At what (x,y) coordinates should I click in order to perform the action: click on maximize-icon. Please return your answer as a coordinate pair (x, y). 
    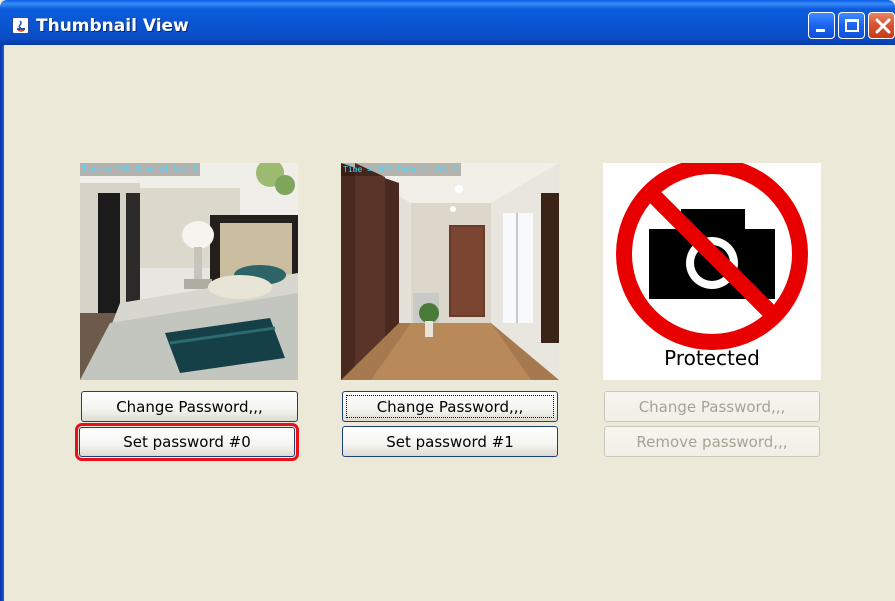
    Looking at the image, I should click on (852, 25).